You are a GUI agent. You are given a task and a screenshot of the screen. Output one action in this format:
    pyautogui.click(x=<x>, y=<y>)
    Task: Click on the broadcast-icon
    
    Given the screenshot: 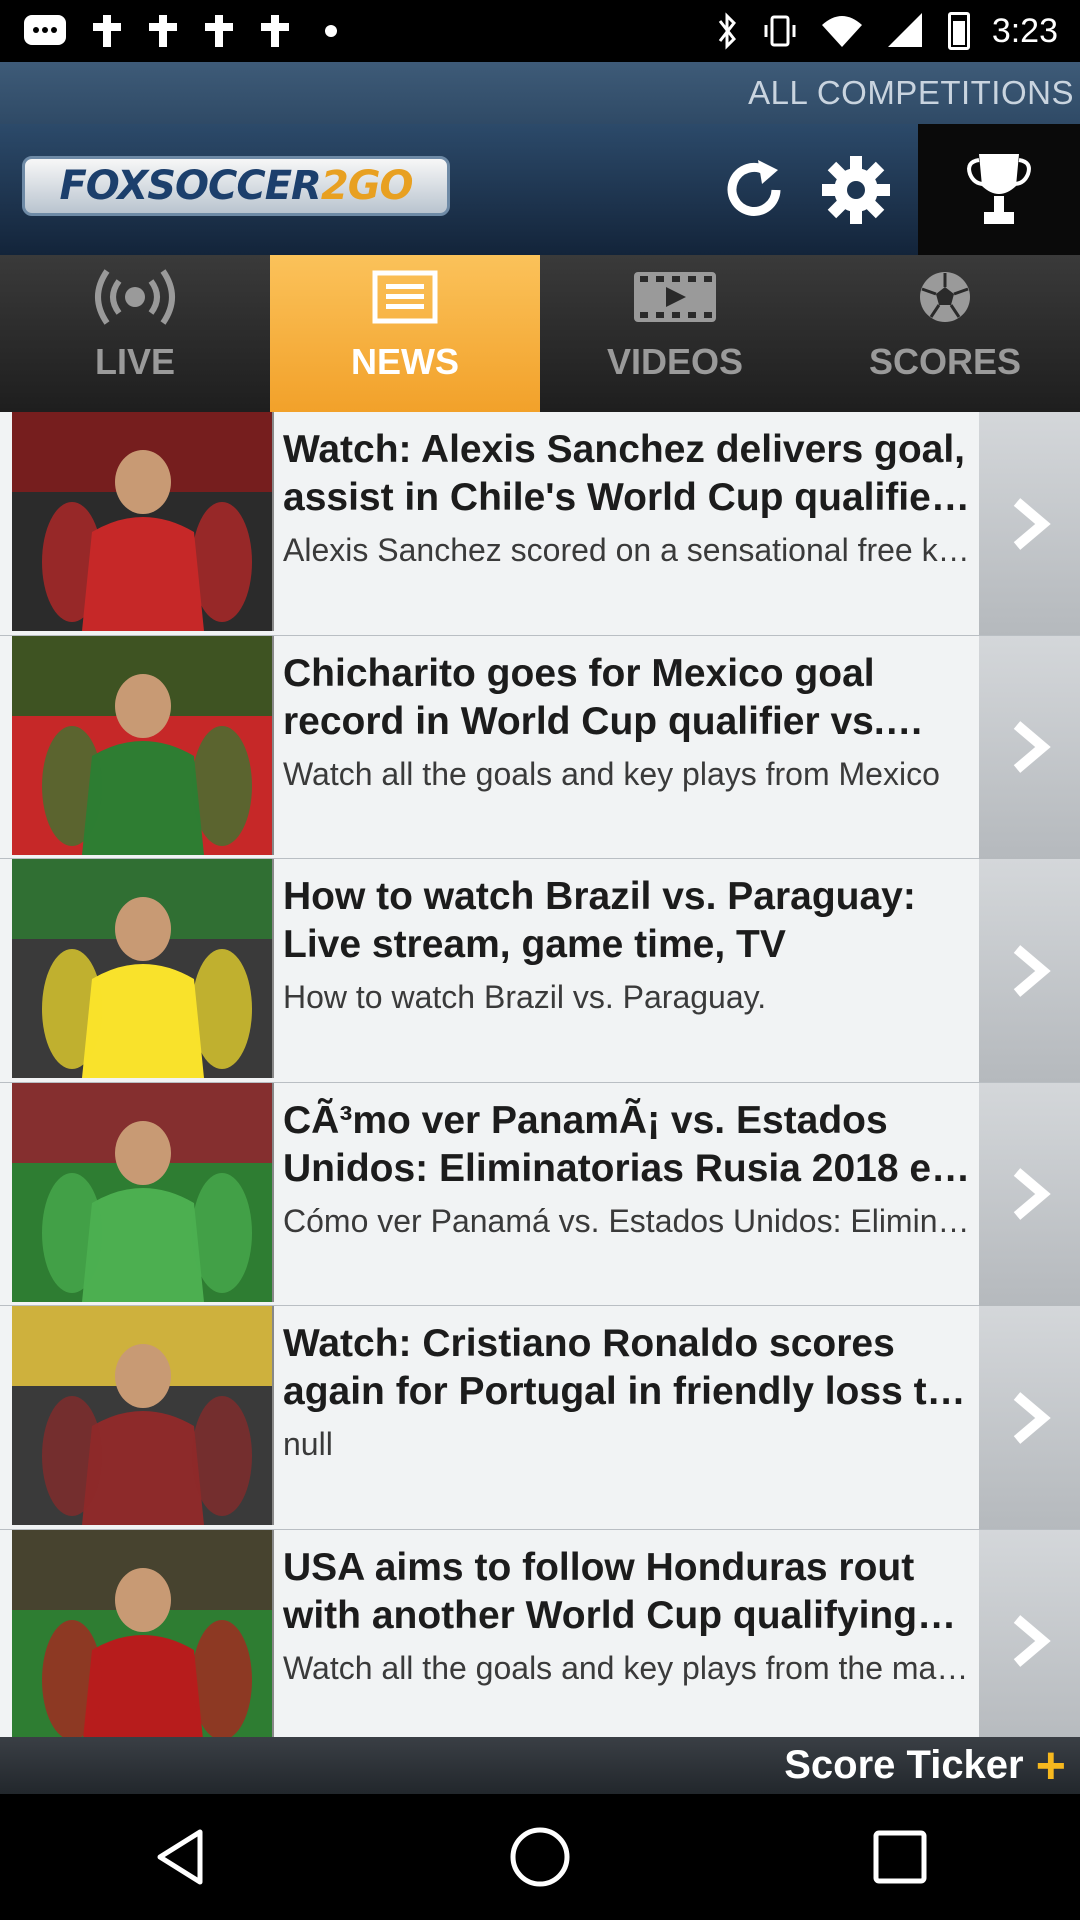 What is the action you would take?
    pyautogui.click(x=135, y=297)
    